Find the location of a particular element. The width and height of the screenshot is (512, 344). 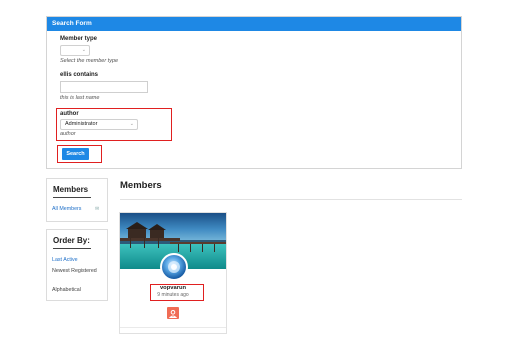

all-members-link: All Members is located at coordinates (66, 209).